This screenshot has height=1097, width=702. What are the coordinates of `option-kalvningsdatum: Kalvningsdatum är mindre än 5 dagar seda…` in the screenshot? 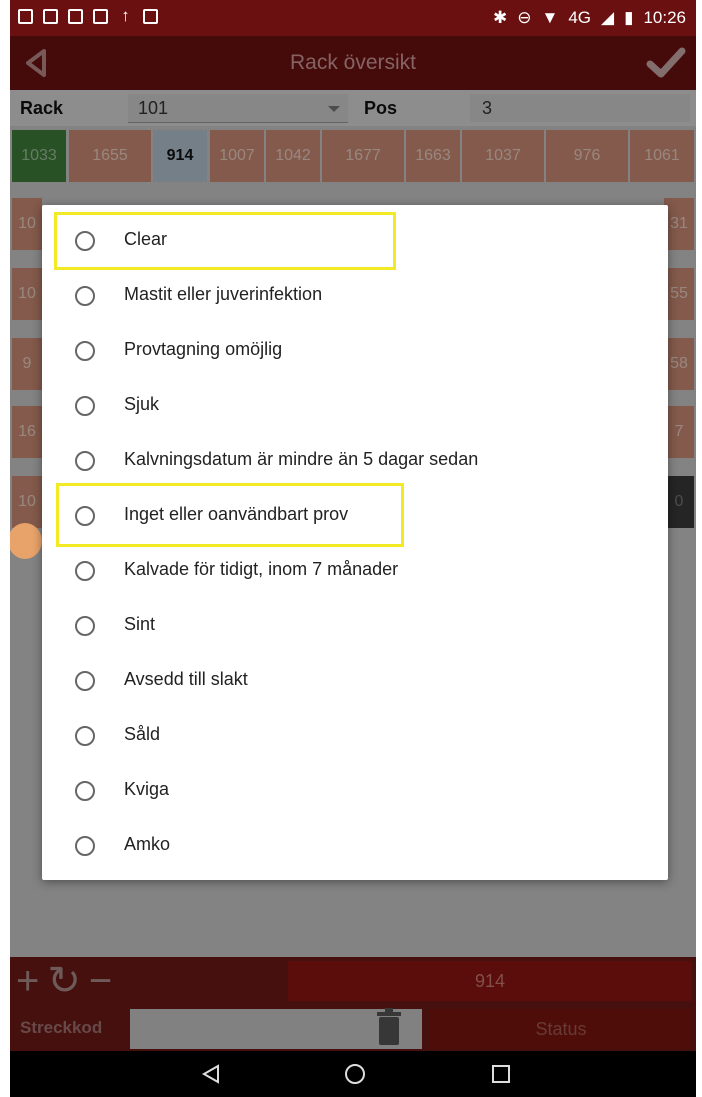 It's located at (355, 461).